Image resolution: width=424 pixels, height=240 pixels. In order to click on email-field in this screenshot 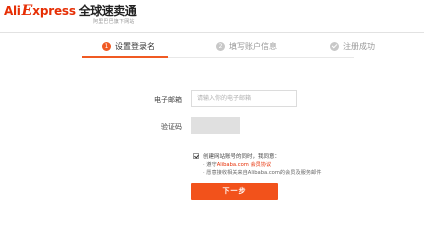, I will do `click(244, 98)`.